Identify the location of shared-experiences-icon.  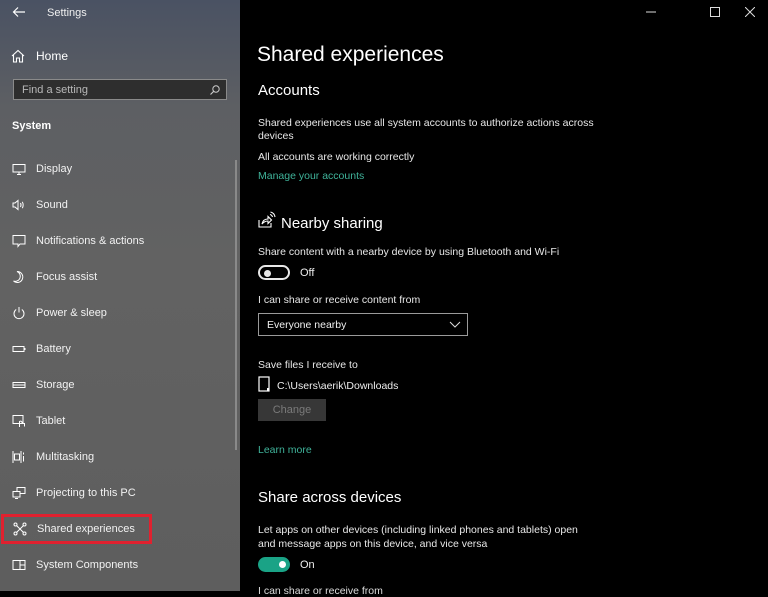
(20, 529).